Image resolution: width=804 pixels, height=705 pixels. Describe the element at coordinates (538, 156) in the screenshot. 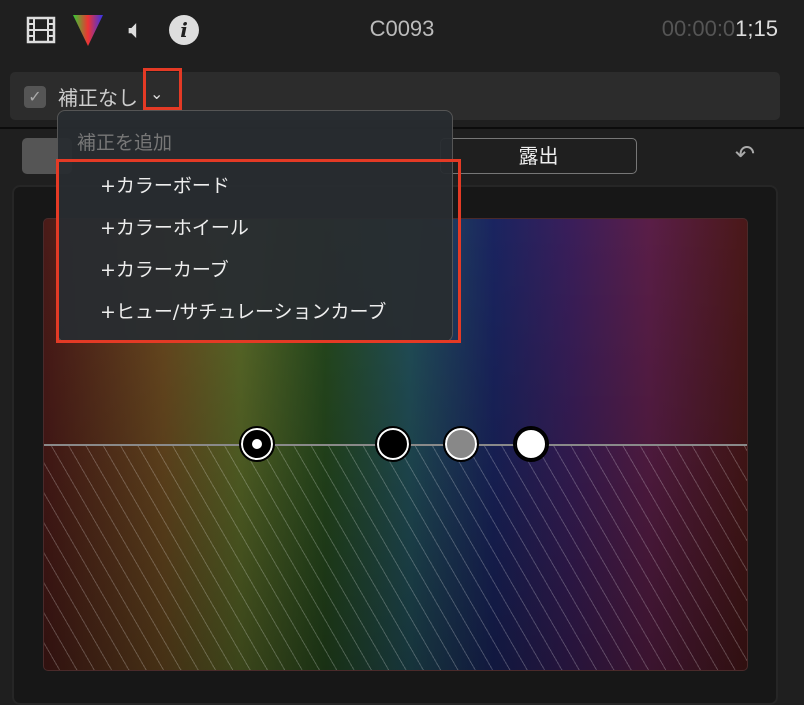

I see `tab-exposure: 露出` at that location.